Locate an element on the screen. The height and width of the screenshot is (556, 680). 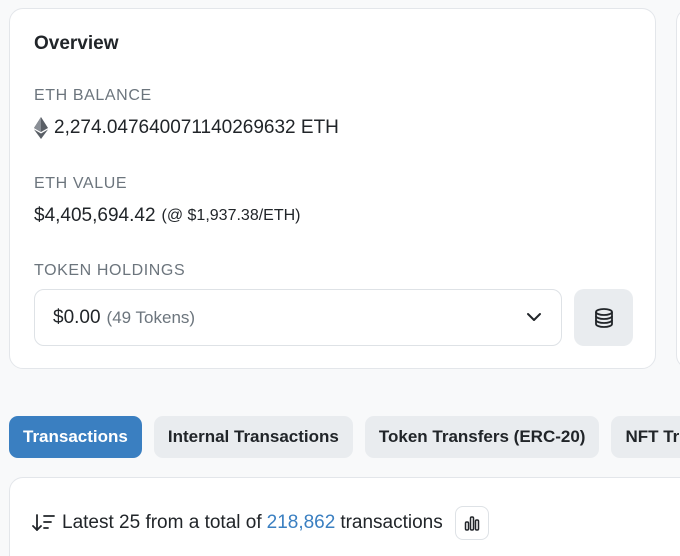
eth-value: $4,405,694.42 (@ $1,937.38/ETH) is located at coordinates (167, 216).